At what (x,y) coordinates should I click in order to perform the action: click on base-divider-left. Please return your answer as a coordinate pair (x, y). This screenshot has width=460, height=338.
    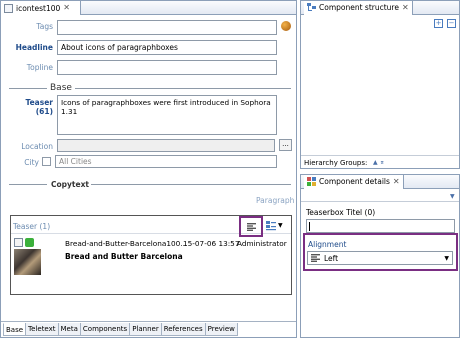
    Looking at the image, I should click on (28, 88).